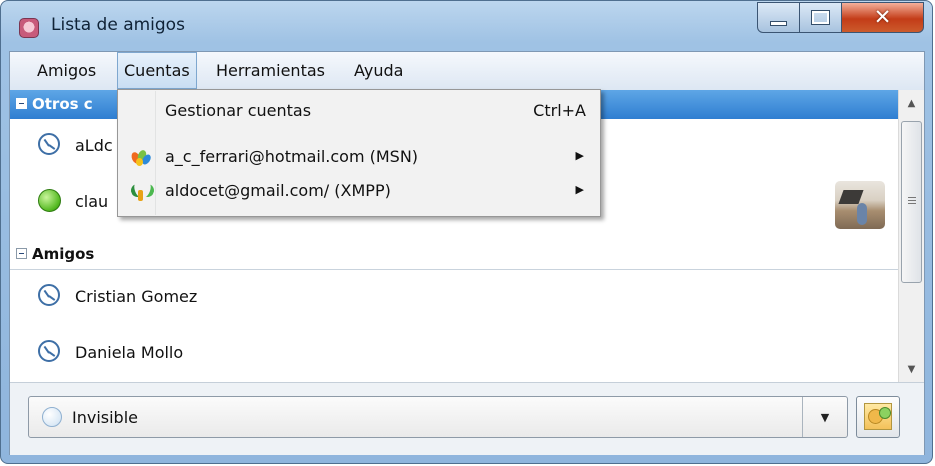 Image resolution: width=935 pixels, height=466 pixels. Describe the element at coordinates (559, 110) in the screenshot. I see `menu-item-shortcut: Ctrl+A` at that location.